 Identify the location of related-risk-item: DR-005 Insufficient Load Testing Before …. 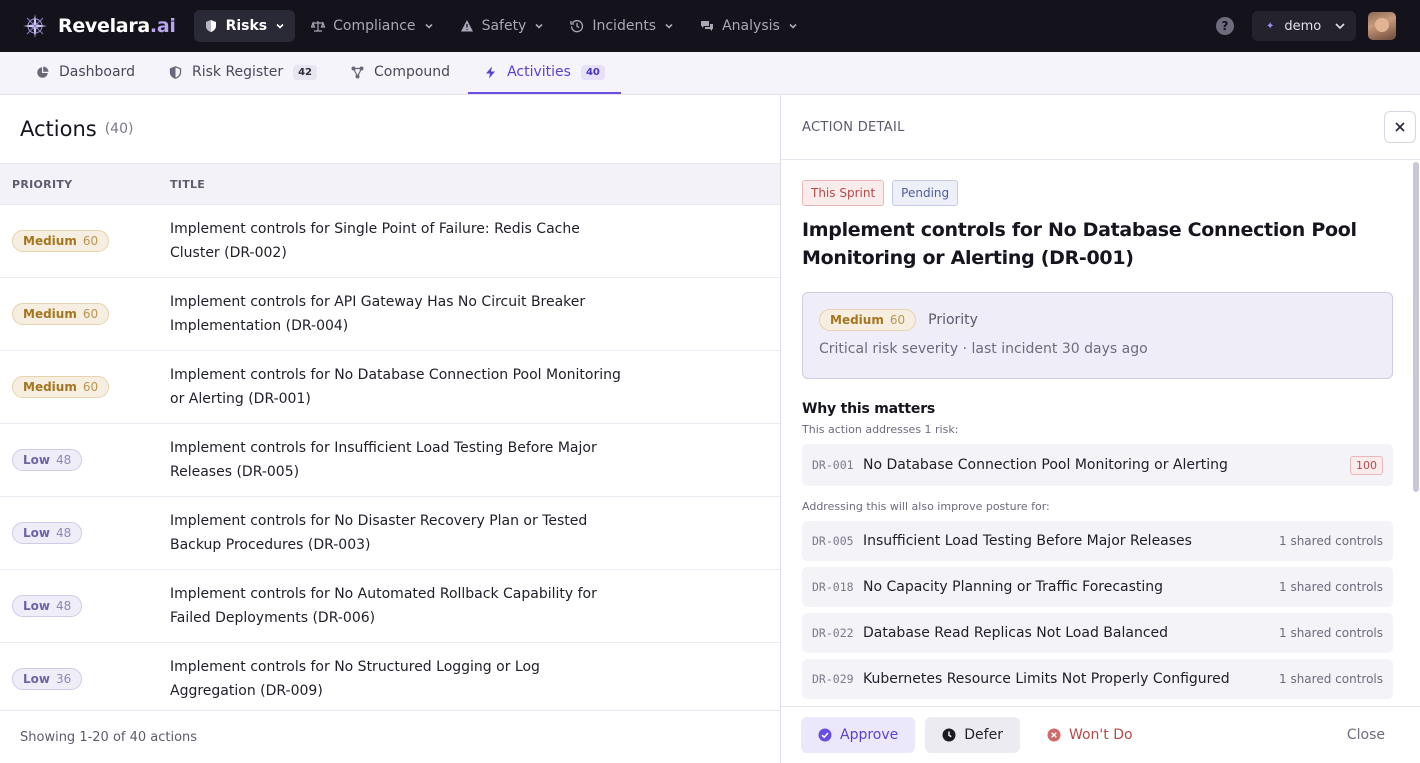
(1097, 541).